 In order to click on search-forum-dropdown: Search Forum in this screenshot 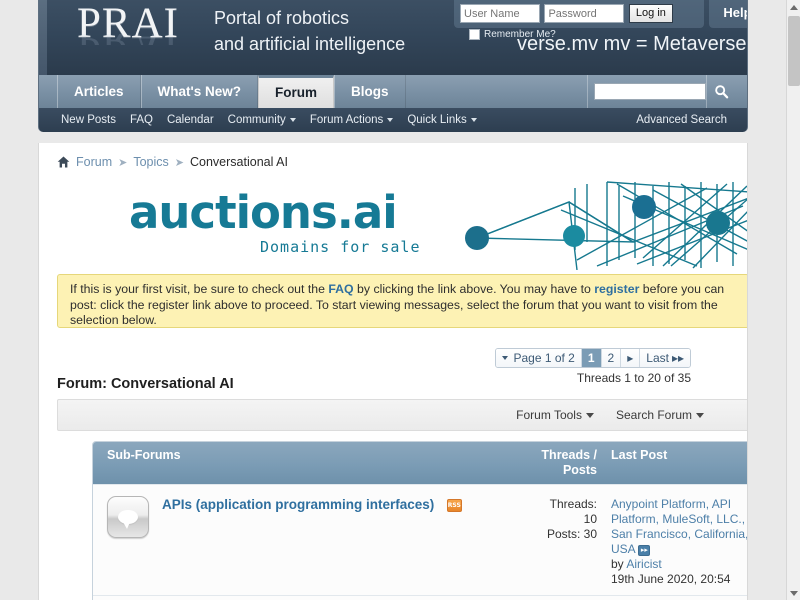, I will do `click(660, 415)`.